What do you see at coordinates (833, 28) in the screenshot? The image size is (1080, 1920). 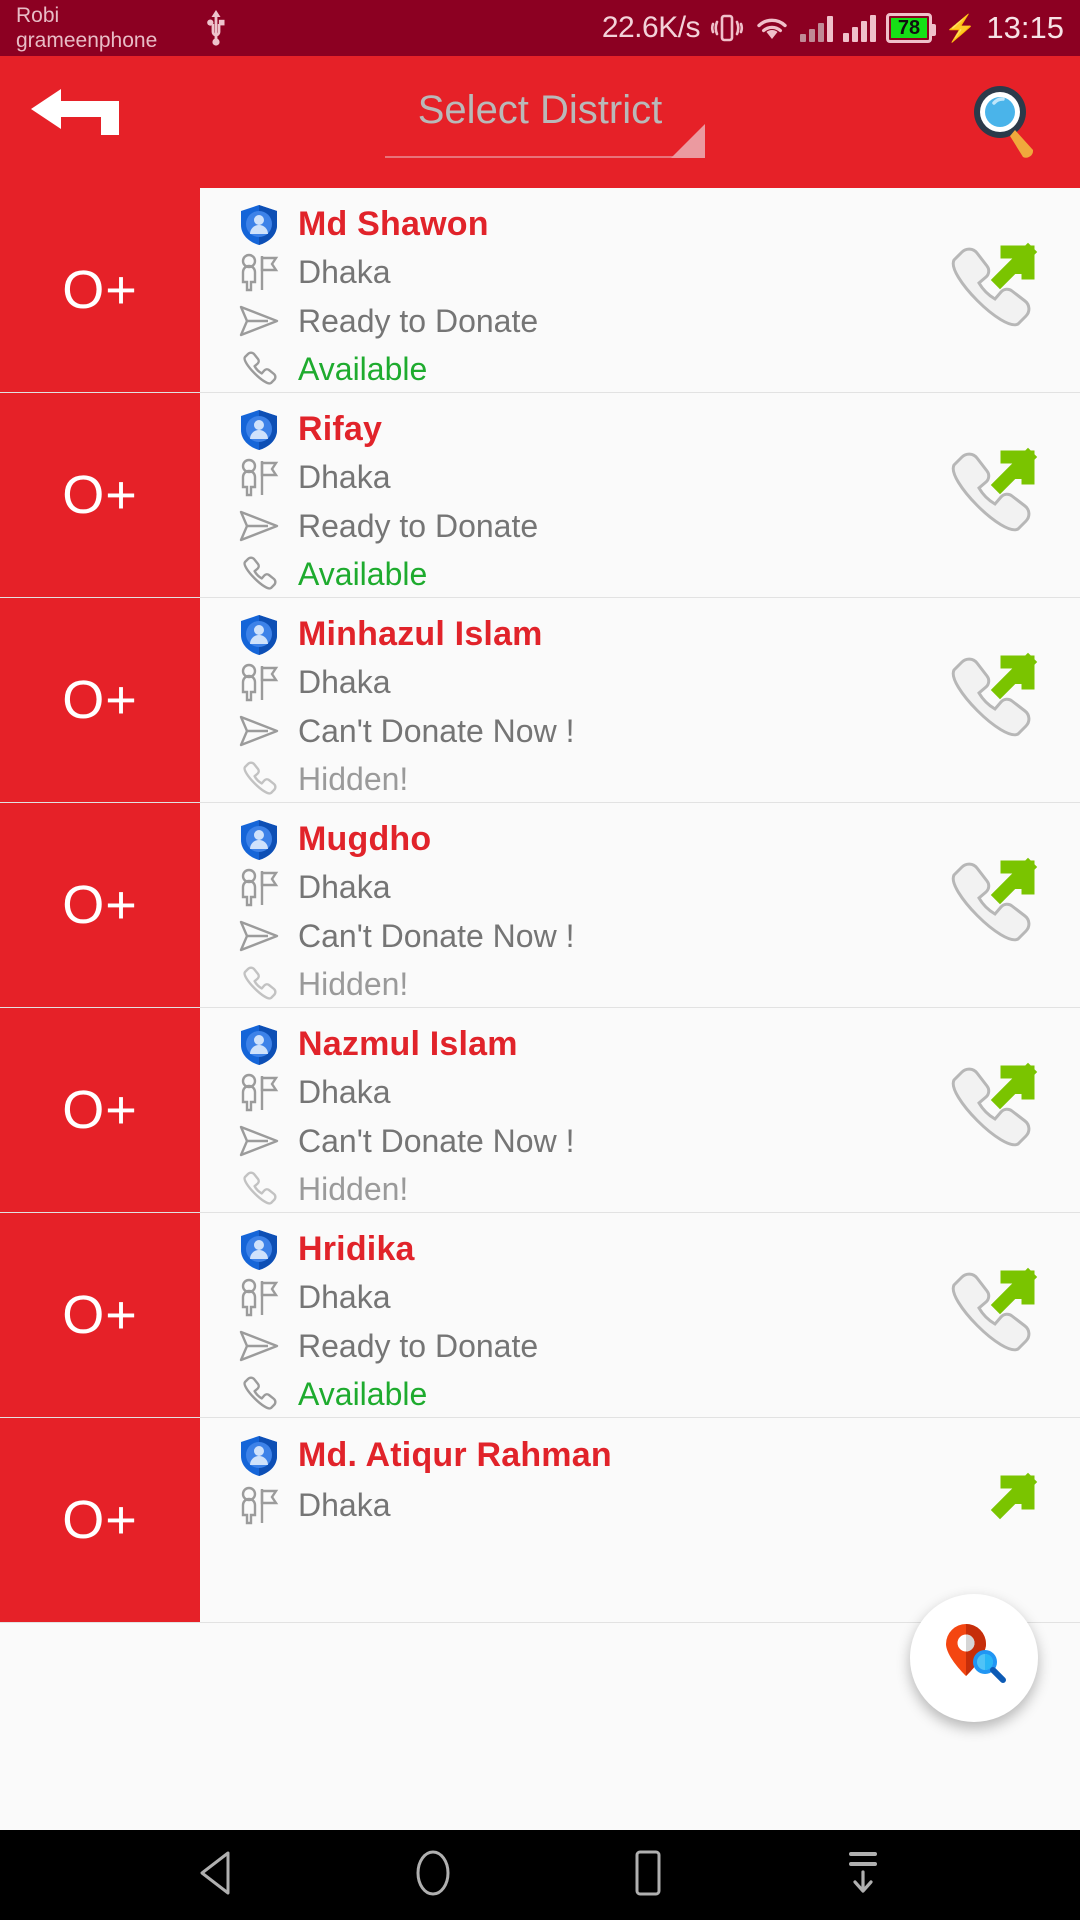 I see `status-bar-right: 22.6K/s 78 ⚡ 13:15` at bounding box center [833, 28].